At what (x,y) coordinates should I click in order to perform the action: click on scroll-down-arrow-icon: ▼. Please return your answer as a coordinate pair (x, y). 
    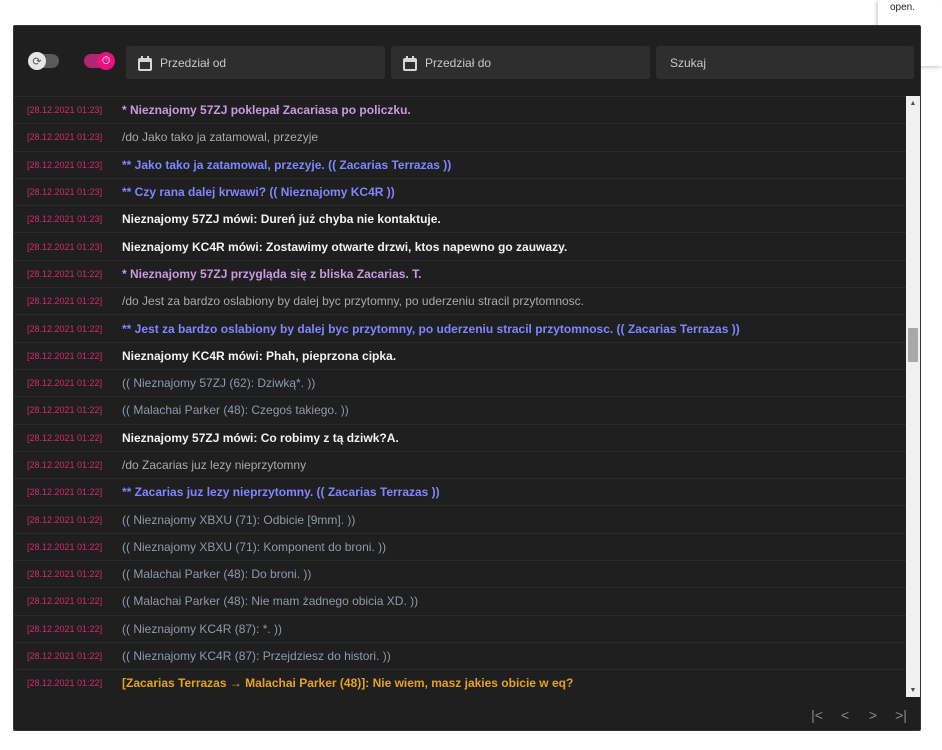
    Looking at the image, I should click on (913, 690).